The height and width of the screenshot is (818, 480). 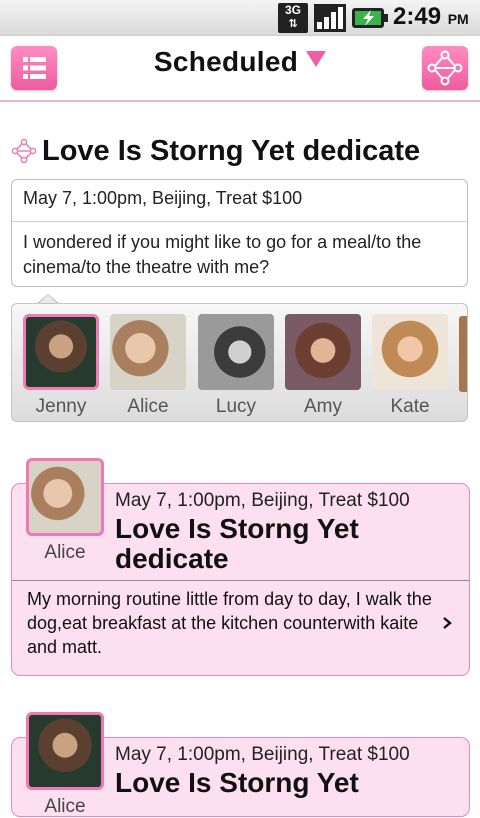 I want to click on battery-charging-icon, so click(x=370, y=18).